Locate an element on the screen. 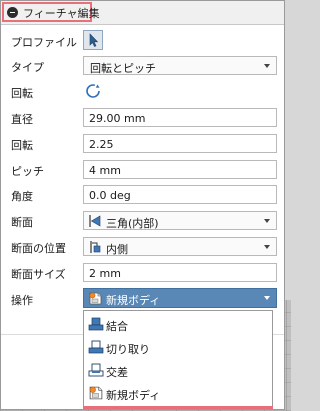  revolutions-input: 2.25 is located at coordinates (180, 143).